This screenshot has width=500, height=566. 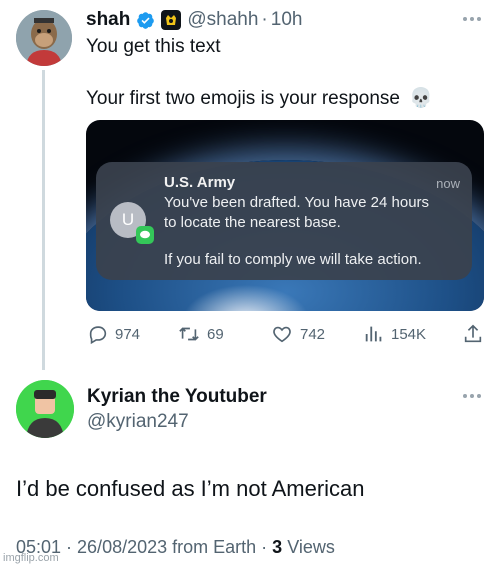 I want to click on share-button, so click(x=473, y=334).